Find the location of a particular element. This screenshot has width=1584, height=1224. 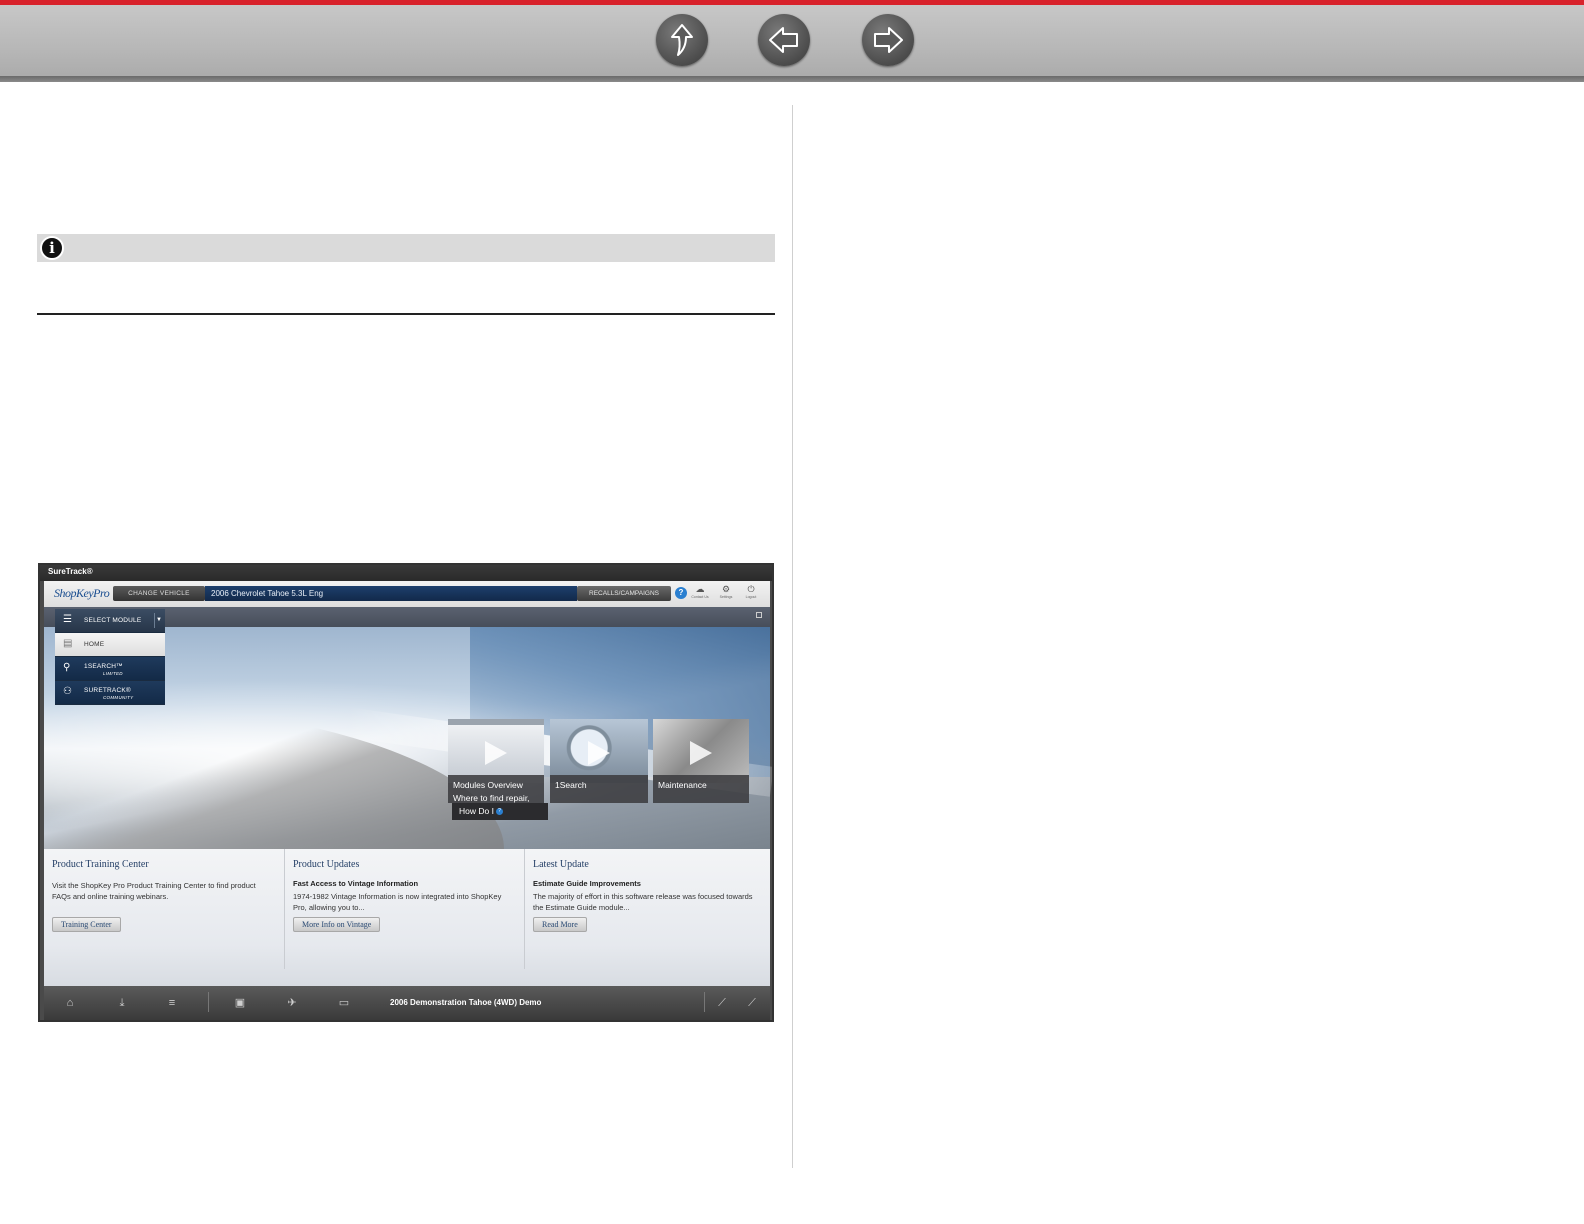

how-do-i-button: How Do I? is located at coordinates (500, 811).